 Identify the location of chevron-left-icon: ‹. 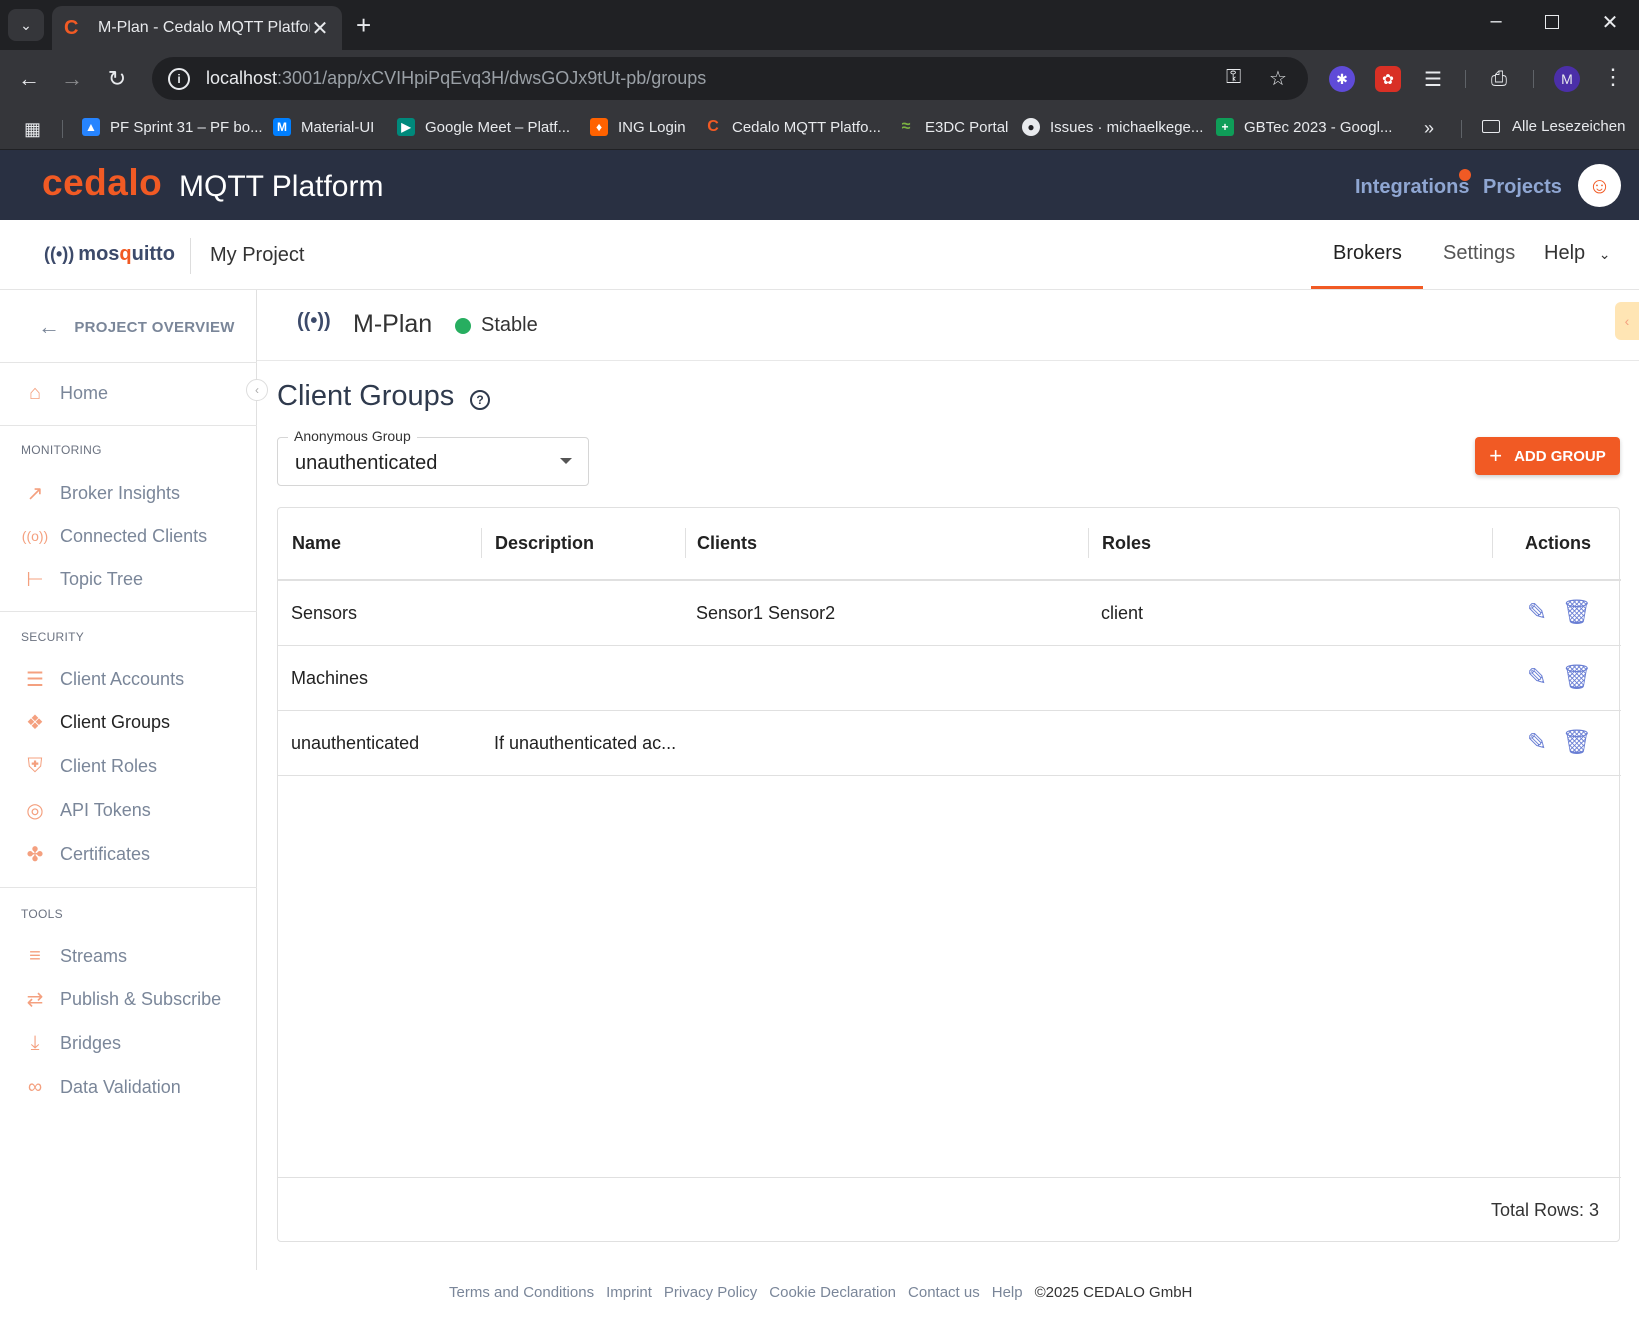
(1627, 321).